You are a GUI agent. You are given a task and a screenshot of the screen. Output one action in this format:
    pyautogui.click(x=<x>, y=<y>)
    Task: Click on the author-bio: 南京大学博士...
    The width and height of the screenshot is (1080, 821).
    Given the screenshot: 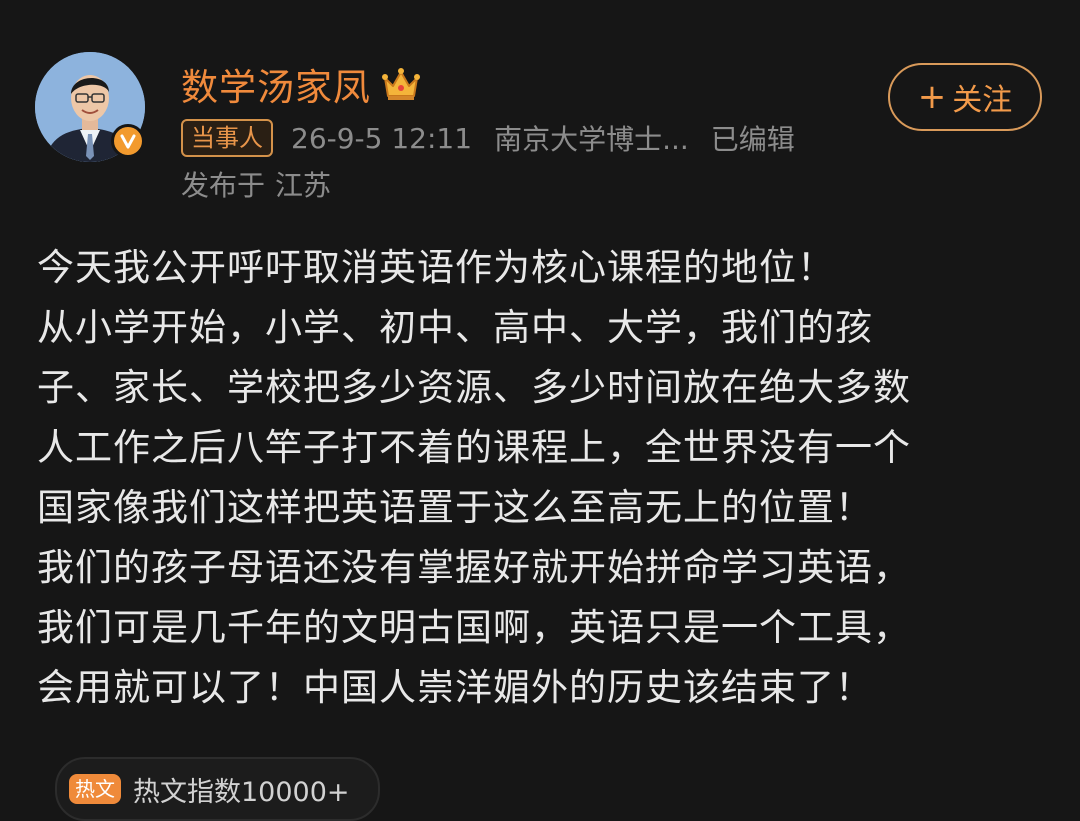 What is the action you would take?
    pyautogui.click(x=591, y=139)
    